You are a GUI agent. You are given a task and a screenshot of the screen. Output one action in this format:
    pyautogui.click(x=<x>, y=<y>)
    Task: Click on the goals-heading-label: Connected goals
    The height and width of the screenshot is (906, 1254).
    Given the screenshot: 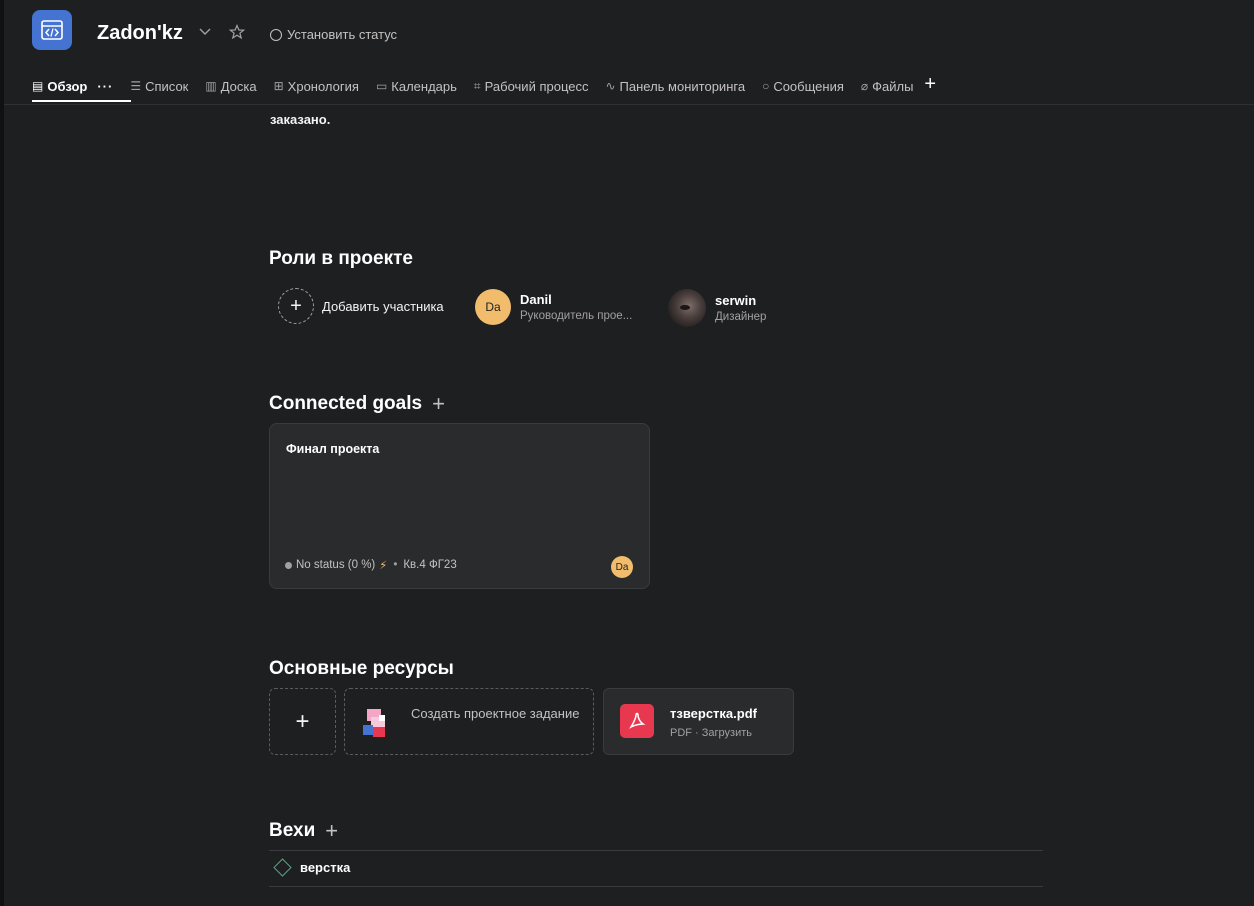 What is the action you would take?
    pyautogui.click(x=346, y=403)
    